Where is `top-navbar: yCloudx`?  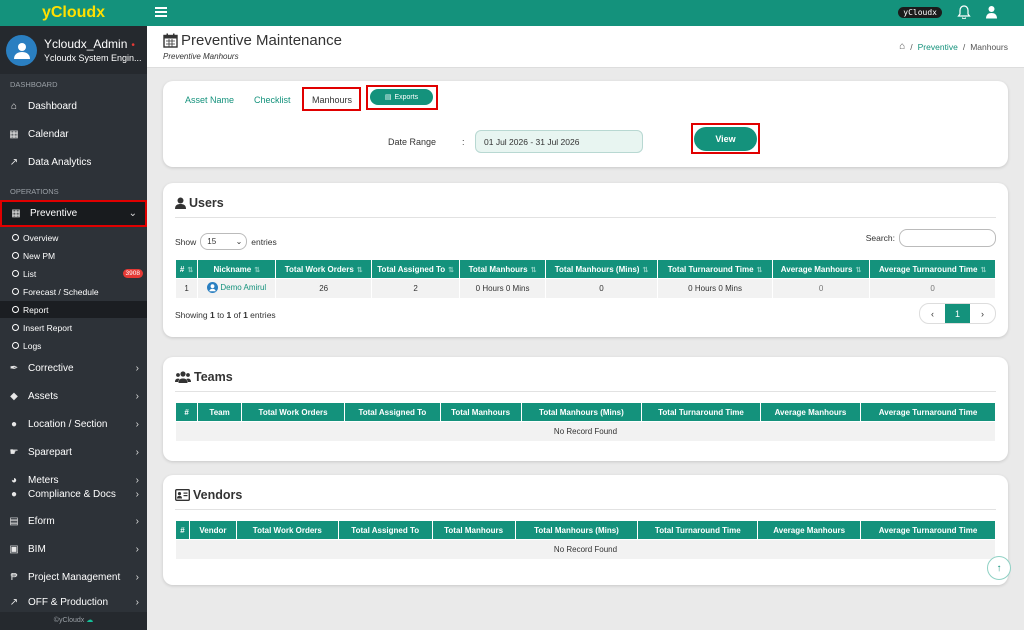 top-navbar: yCloudx is located at coordinates (585, 13).